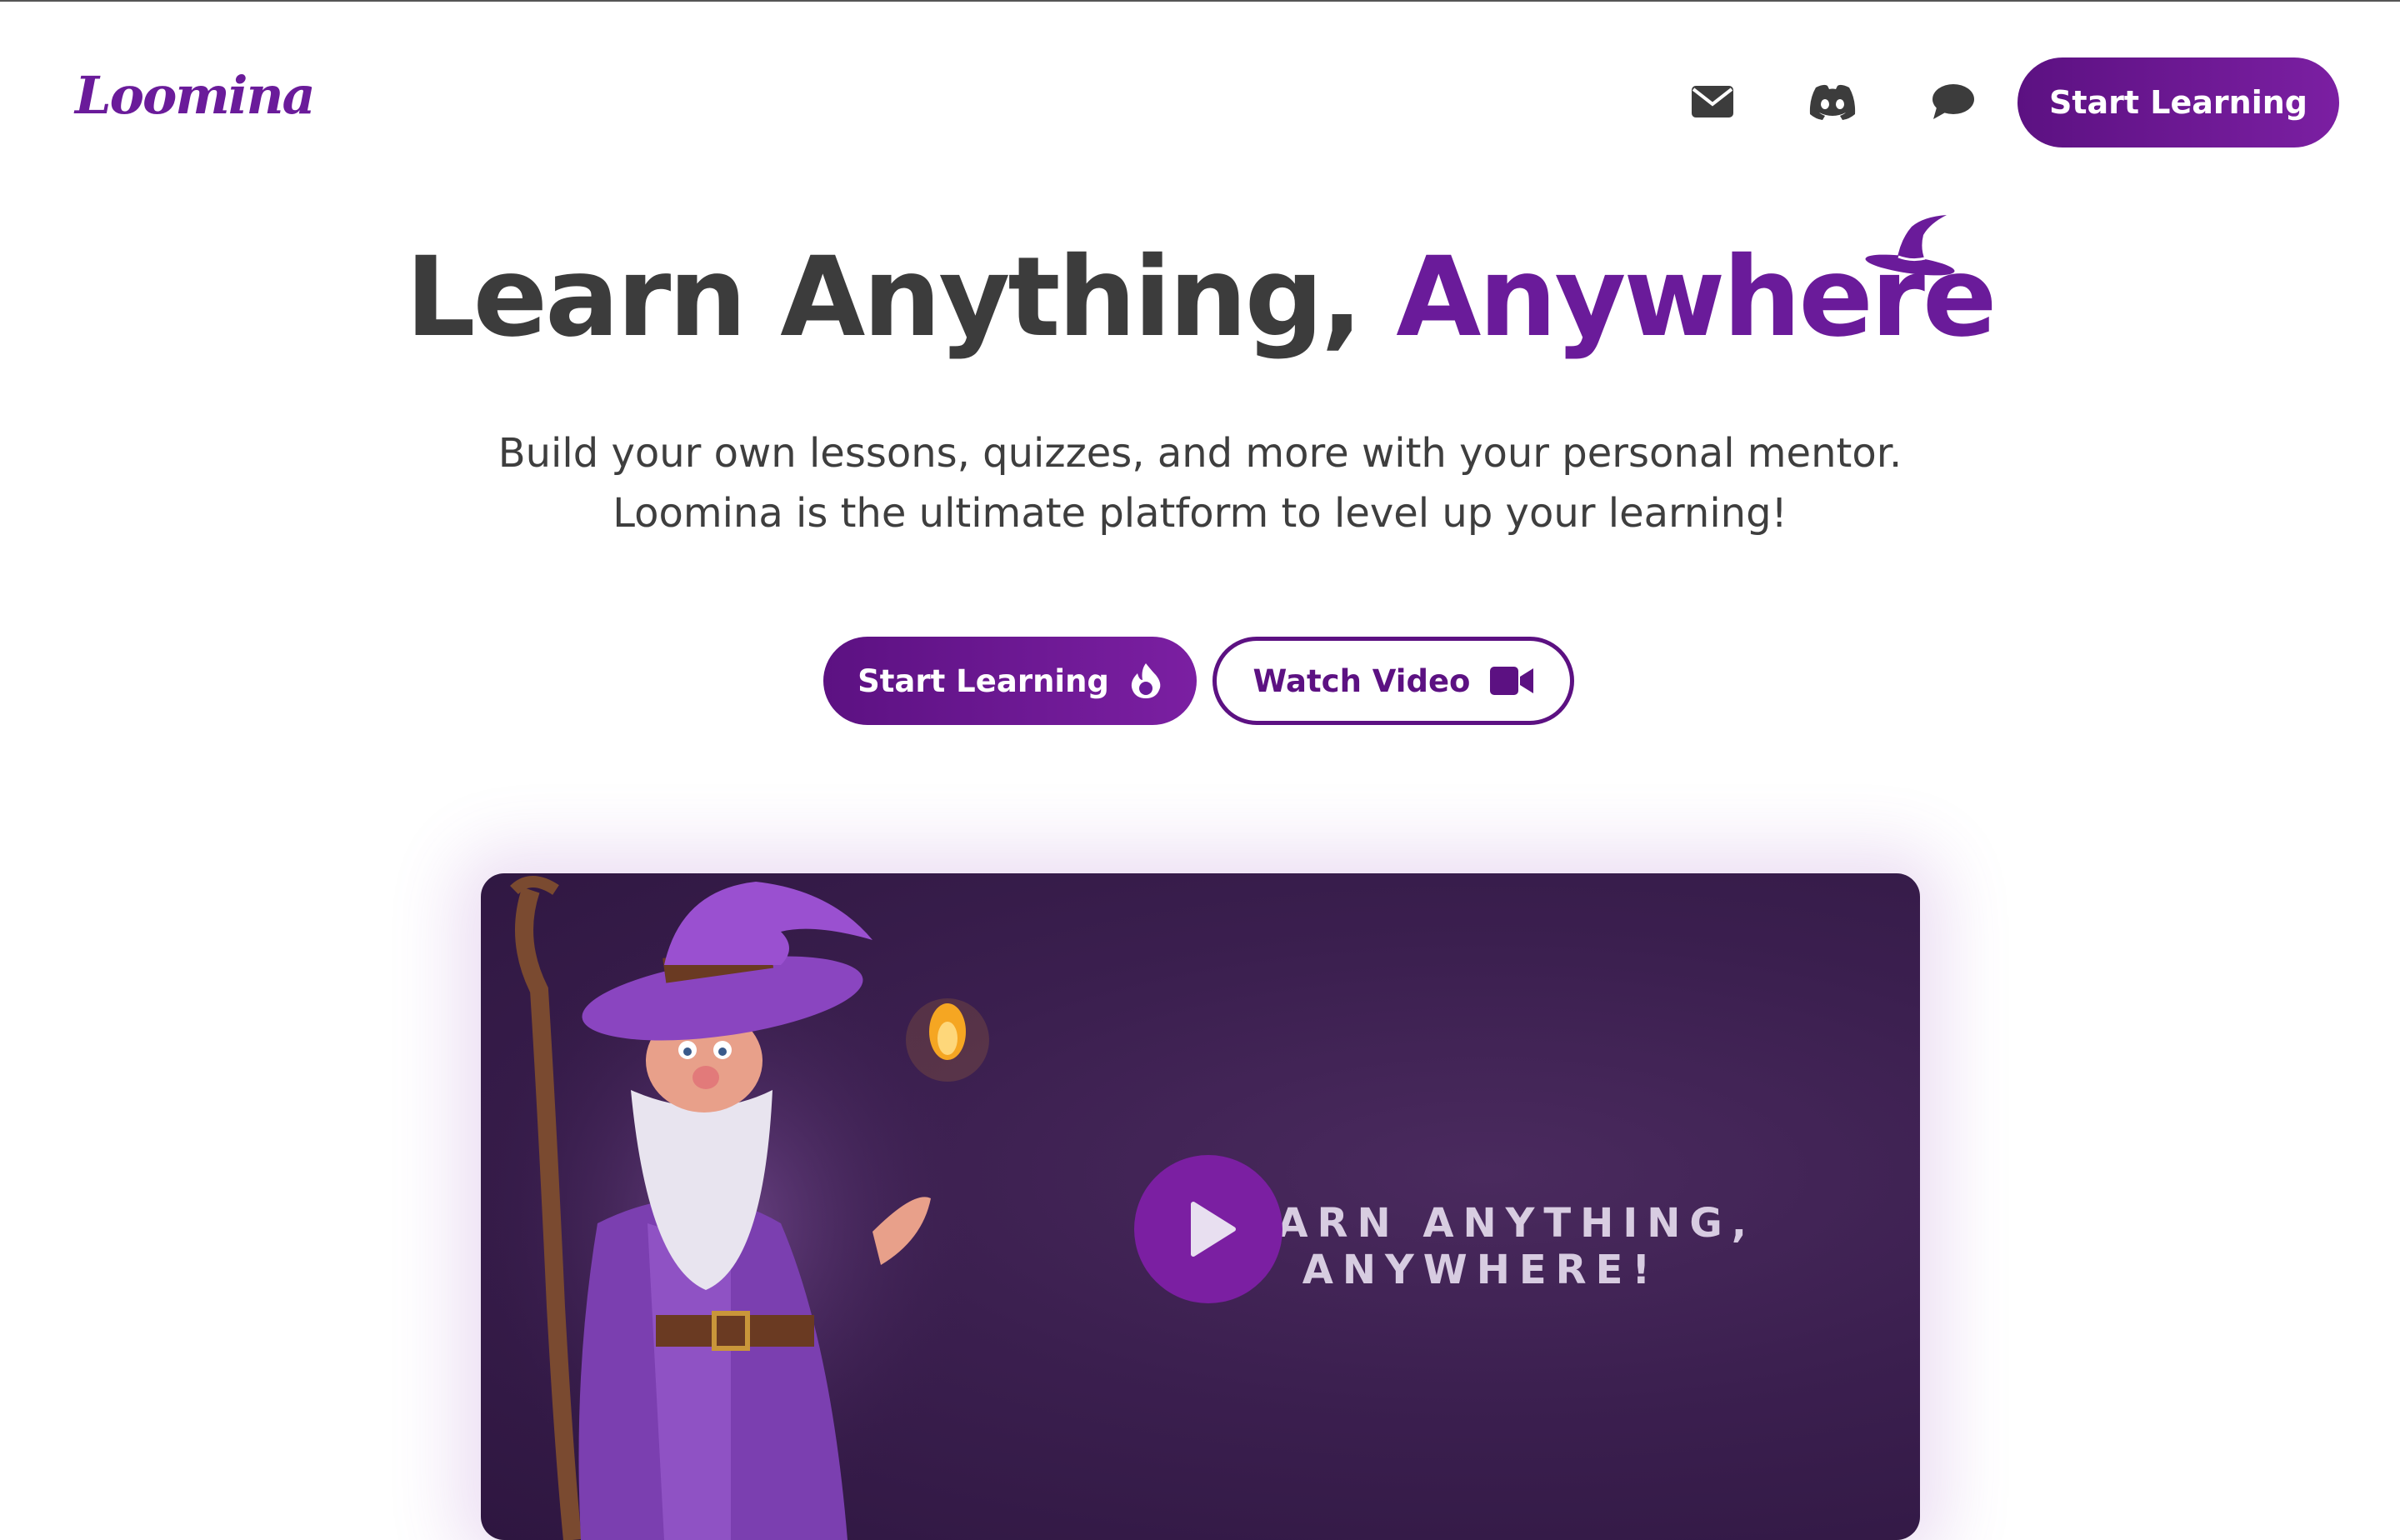 This screenshot has width=2400, height=1540. I want to click on chat-bubble-icon, so click(1952, 102).